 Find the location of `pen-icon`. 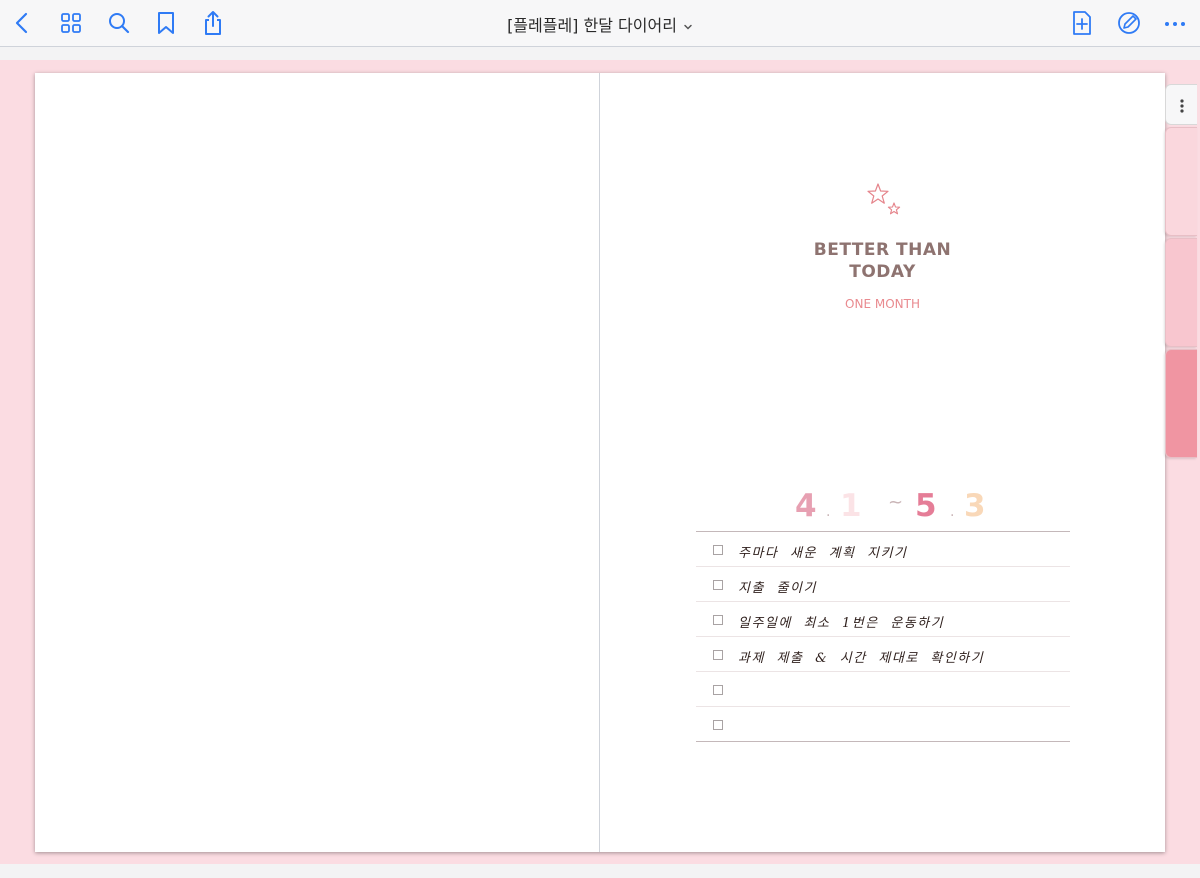

pen-icon is located at coordinates (1129, 23).